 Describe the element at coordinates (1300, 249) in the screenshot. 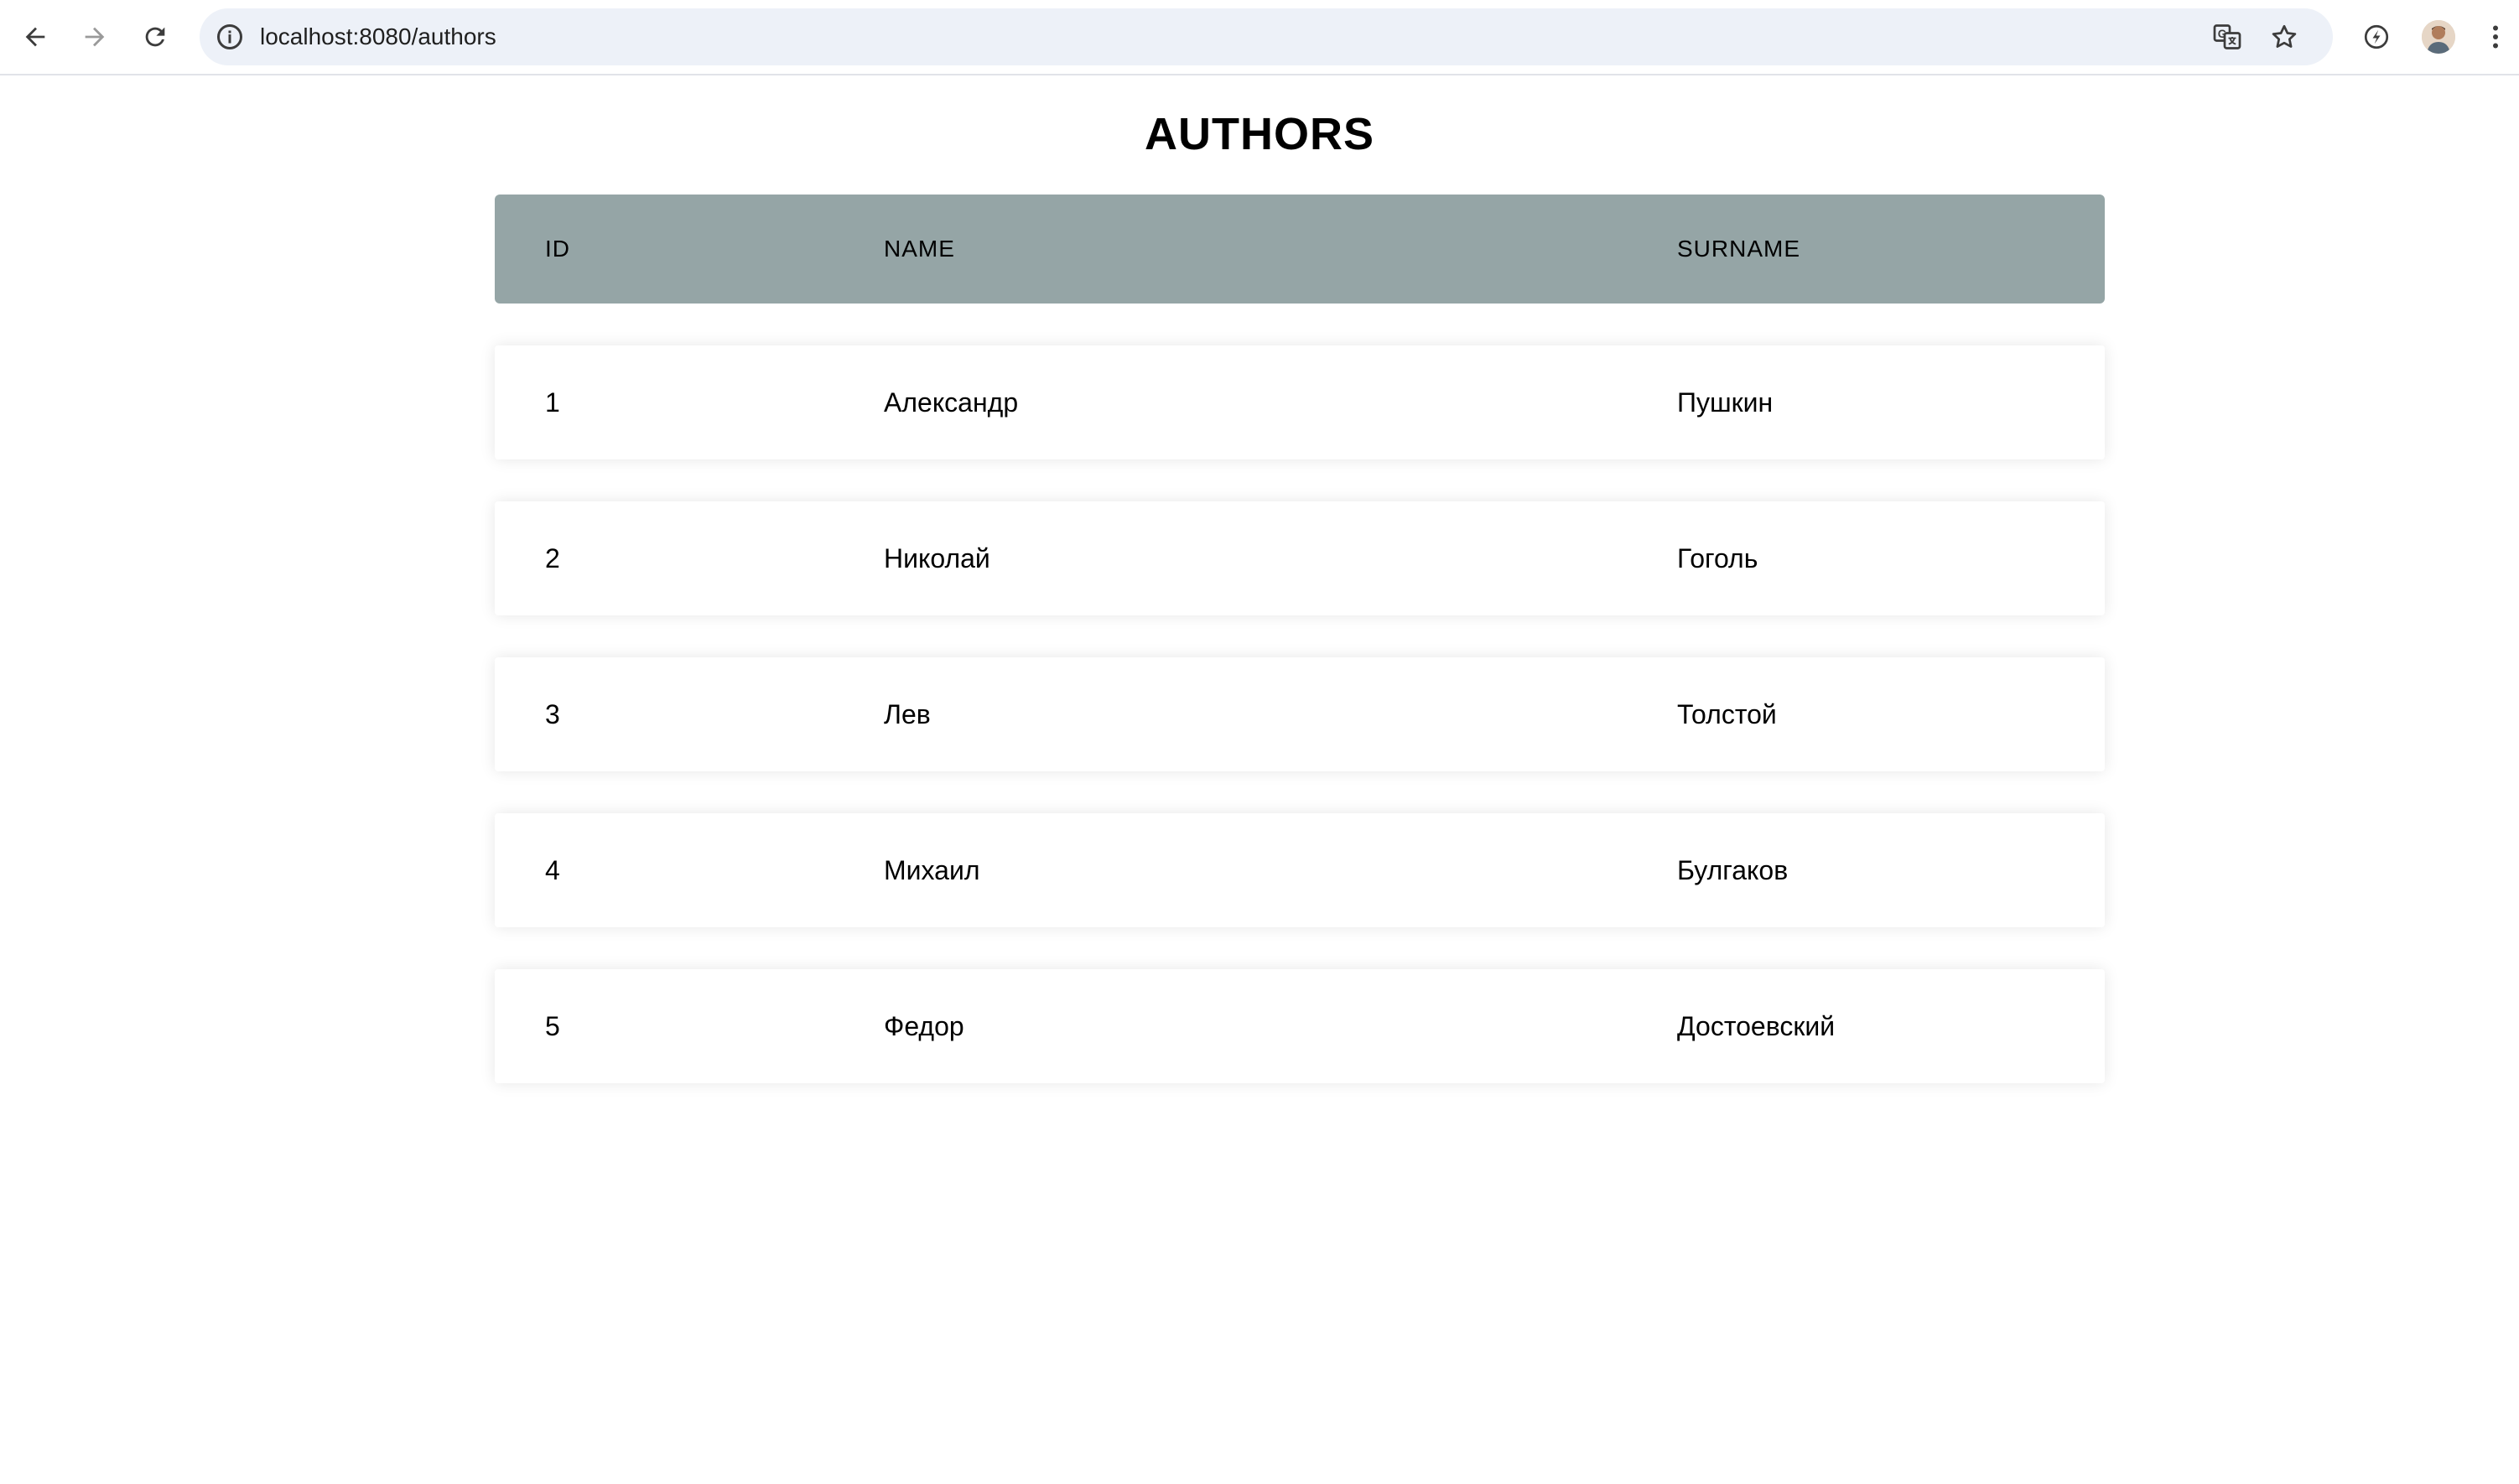

I see `table-header: ID NAME SURNAME` at that location.